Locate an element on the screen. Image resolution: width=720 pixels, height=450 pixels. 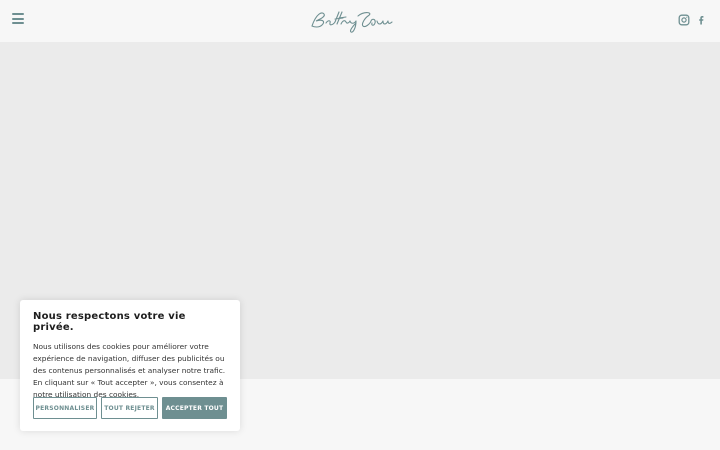
site-header is located at coordinates (360, 21).